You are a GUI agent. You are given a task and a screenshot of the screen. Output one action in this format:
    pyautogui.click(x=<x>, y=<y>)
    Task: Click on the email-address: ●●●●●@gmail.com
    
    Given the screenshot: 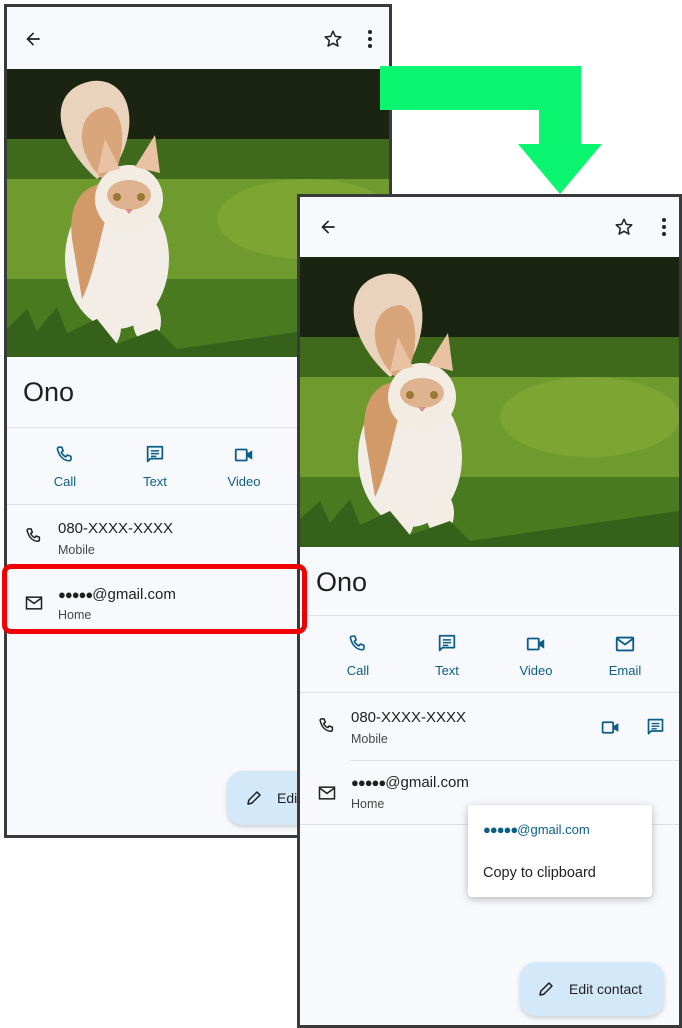 What is the action you would take?
    pyautogui.click(x=410, y=782)
    